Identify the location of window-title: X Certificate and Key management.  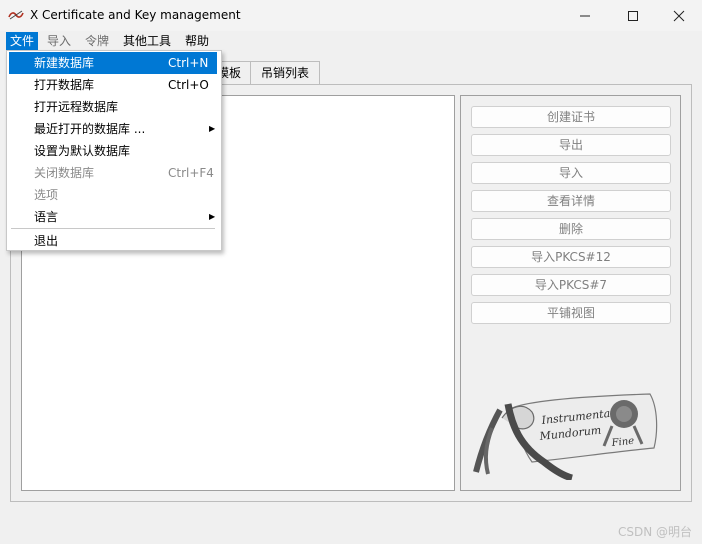
(135, 15).